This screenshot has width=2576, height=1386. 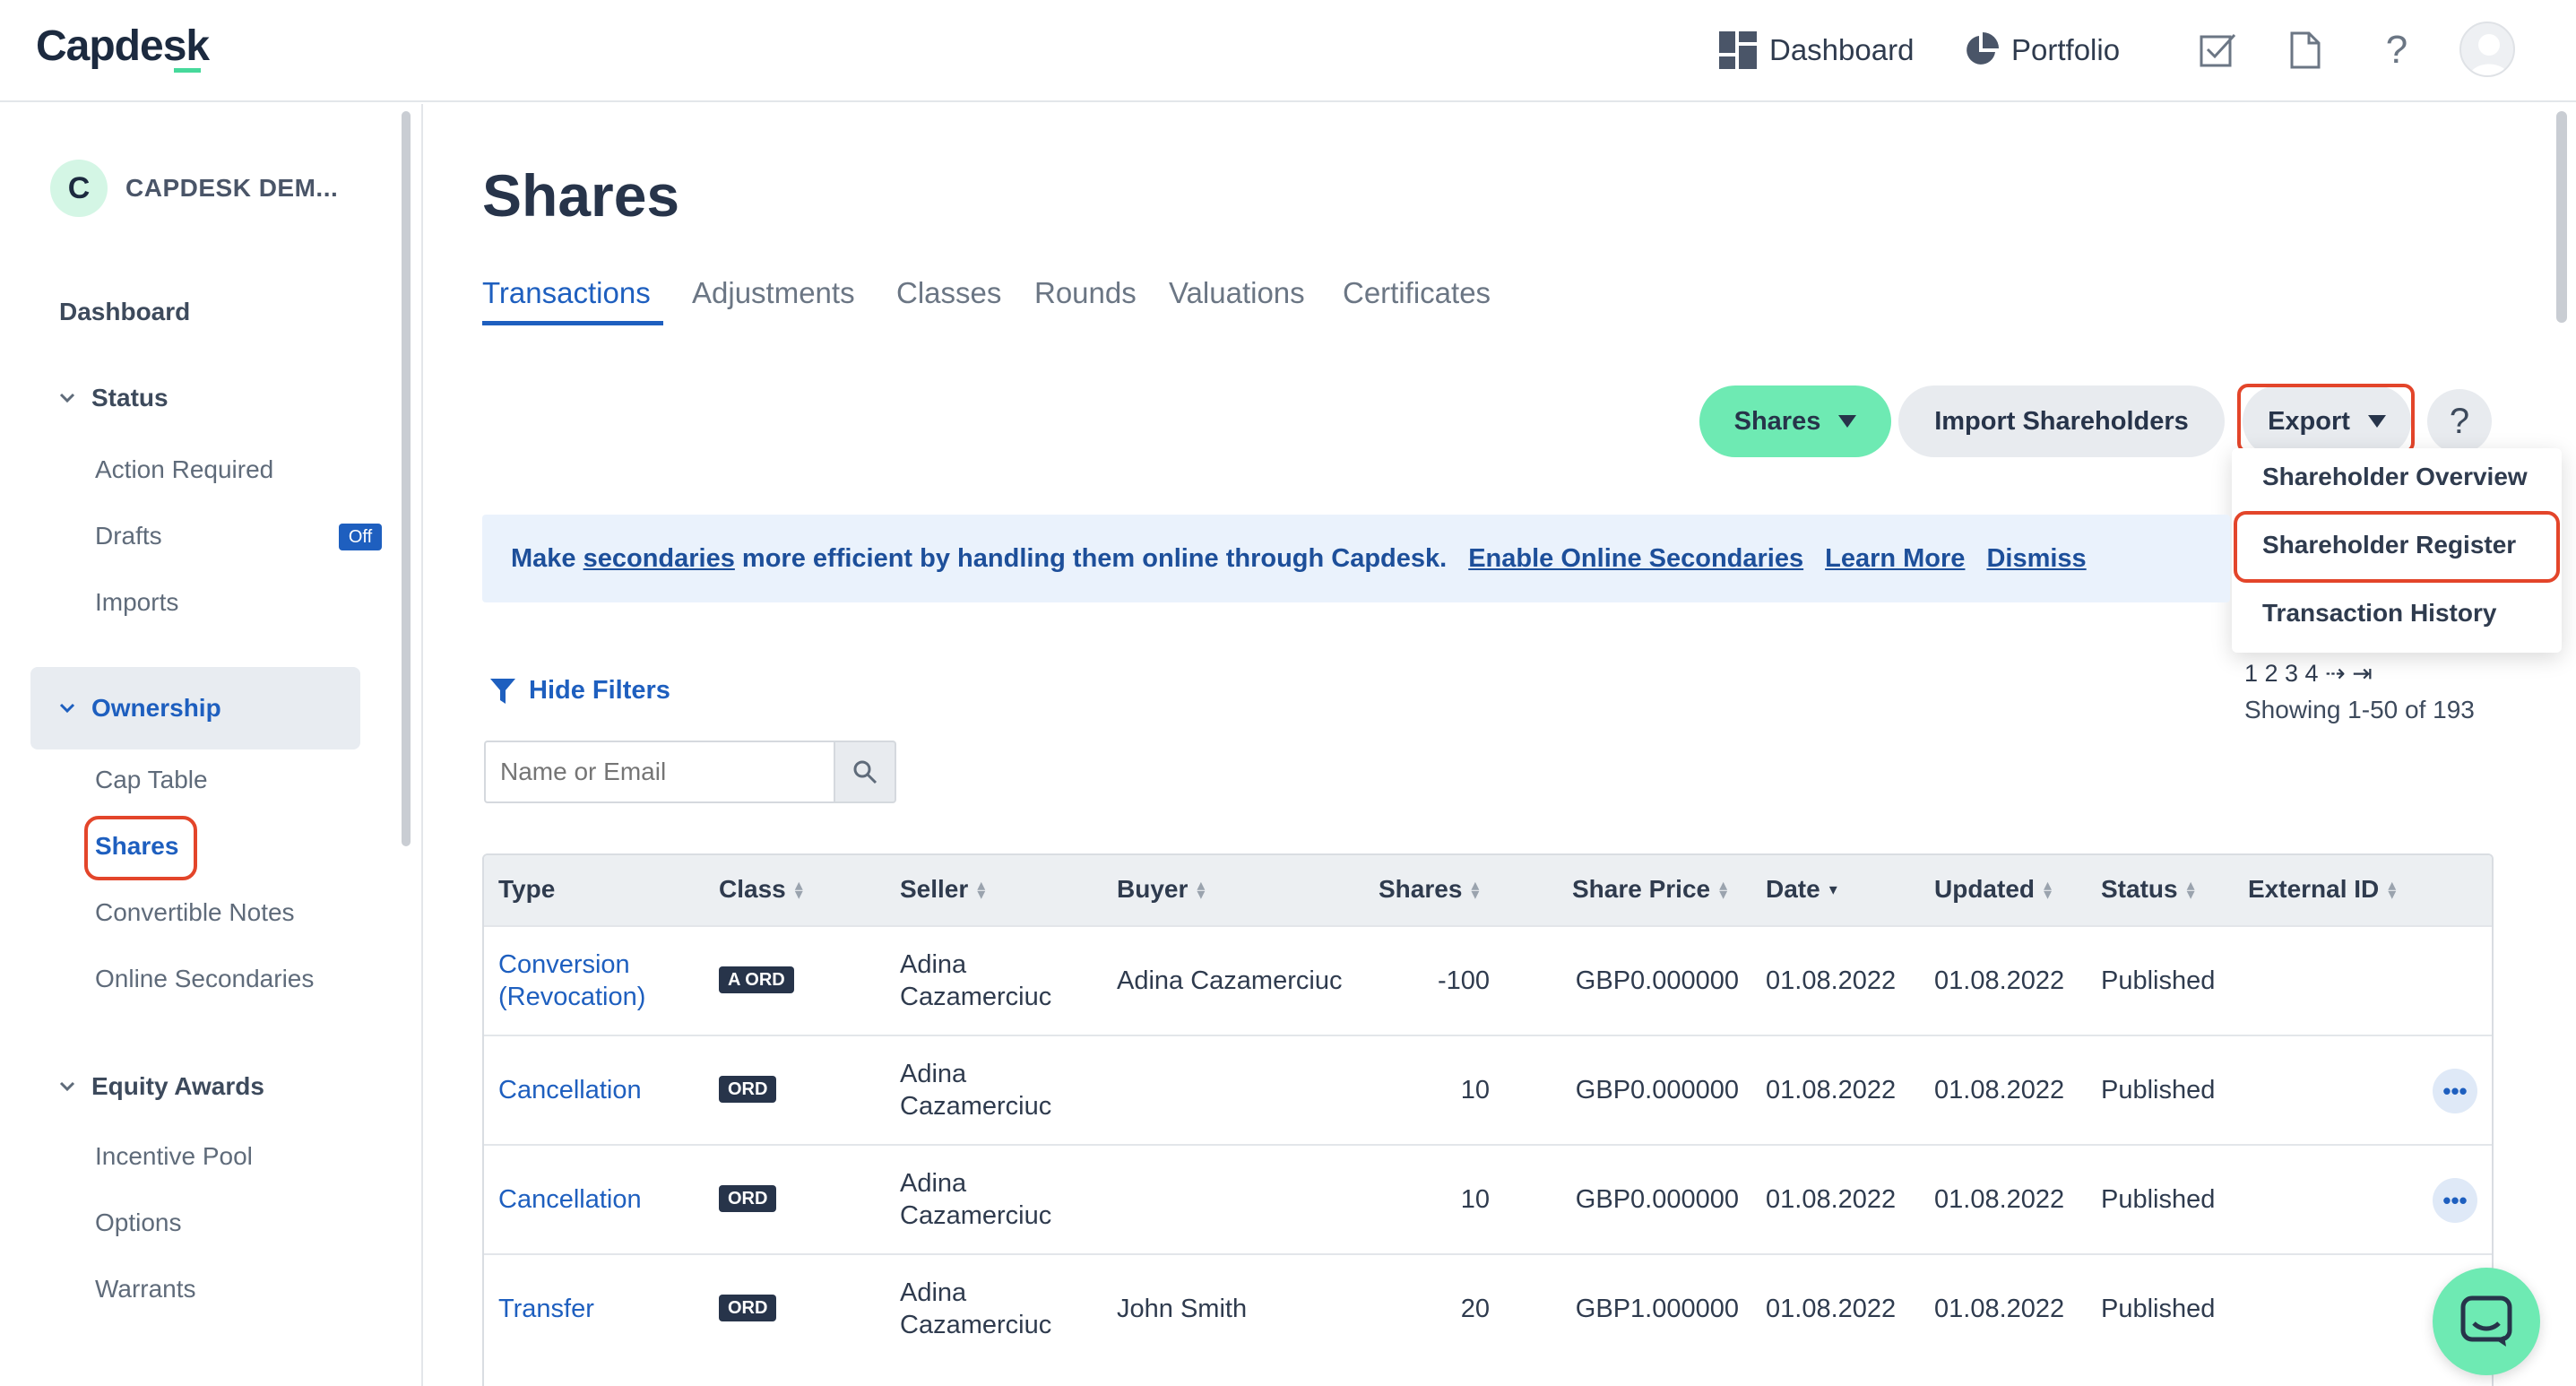 I want to click on hide-filters-label: Hide Filters, so click(x=599, y=690).